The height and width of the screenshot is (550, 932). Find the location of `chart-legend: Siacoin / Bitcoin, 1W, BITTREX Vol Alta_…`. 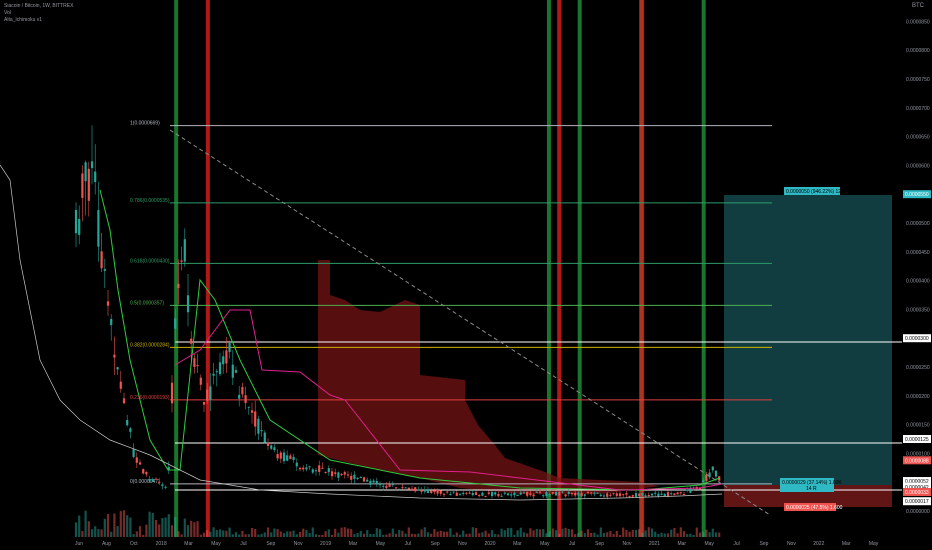

chart-legend: Siacoin / Bitcoin, 1W, BITTREX Vol Alta_… is located at coordinates (38, 13).